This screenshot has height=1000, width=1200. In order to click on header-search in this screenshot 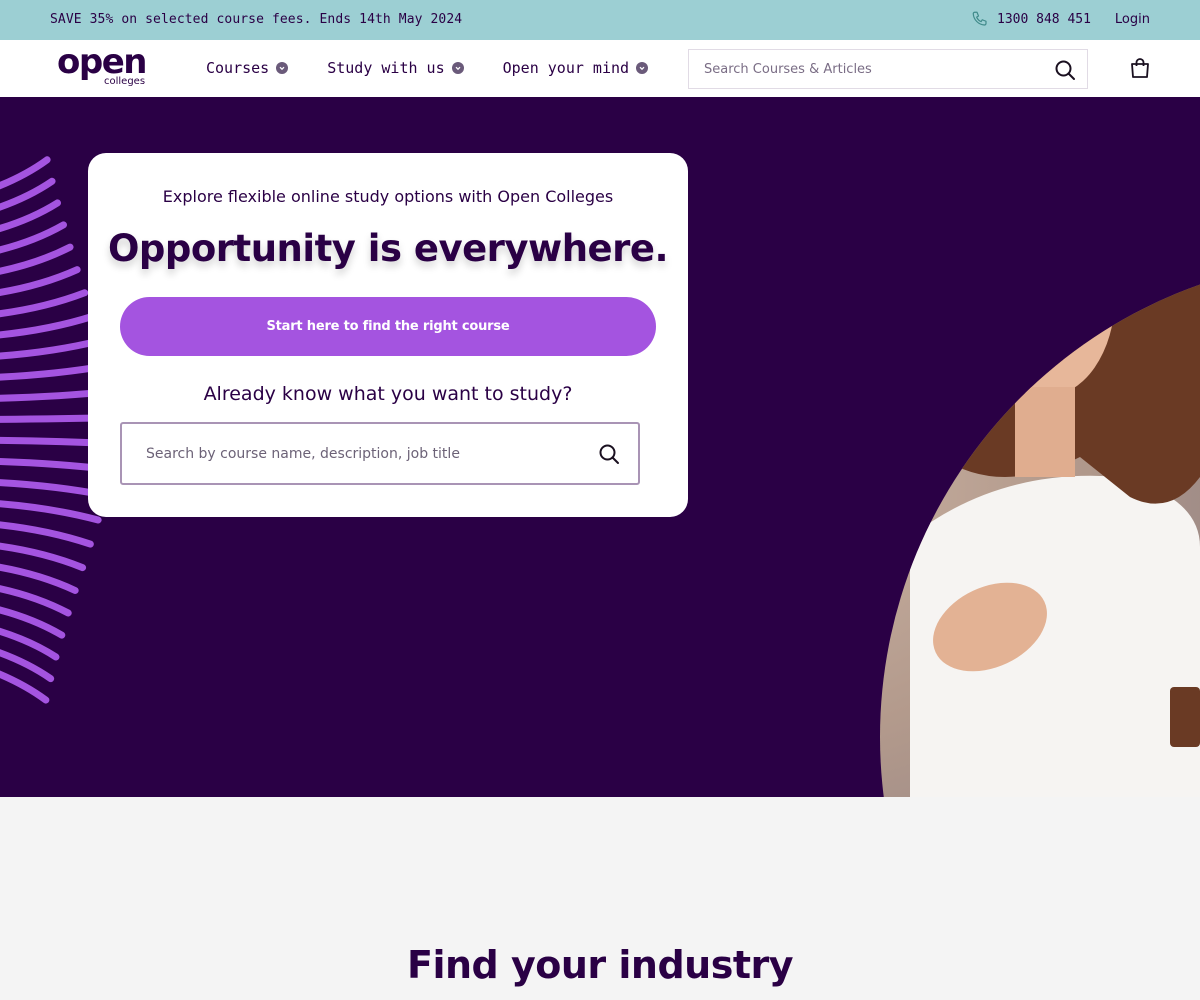, I will do `click(888, 69)`.